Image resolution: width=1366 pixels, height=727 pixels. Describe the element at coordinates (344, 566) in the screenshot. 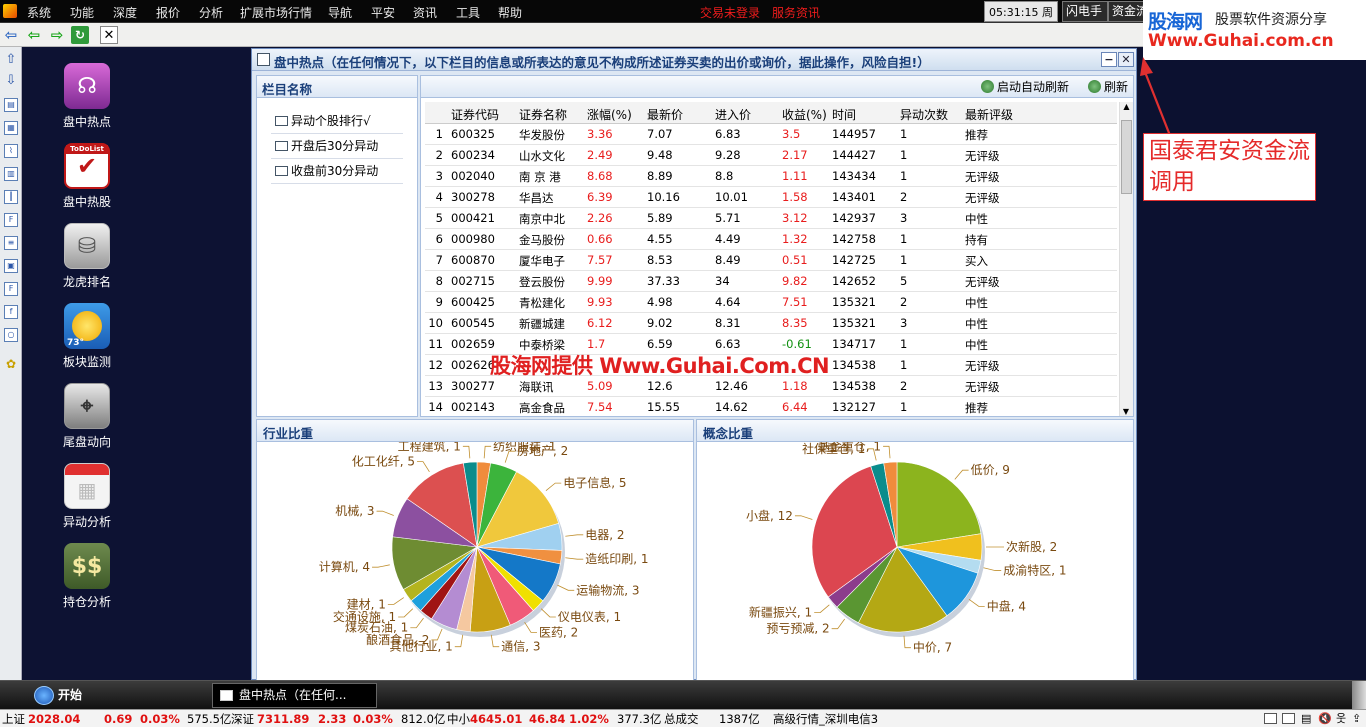

I see `pie-label: 计算机, 4` at that location.